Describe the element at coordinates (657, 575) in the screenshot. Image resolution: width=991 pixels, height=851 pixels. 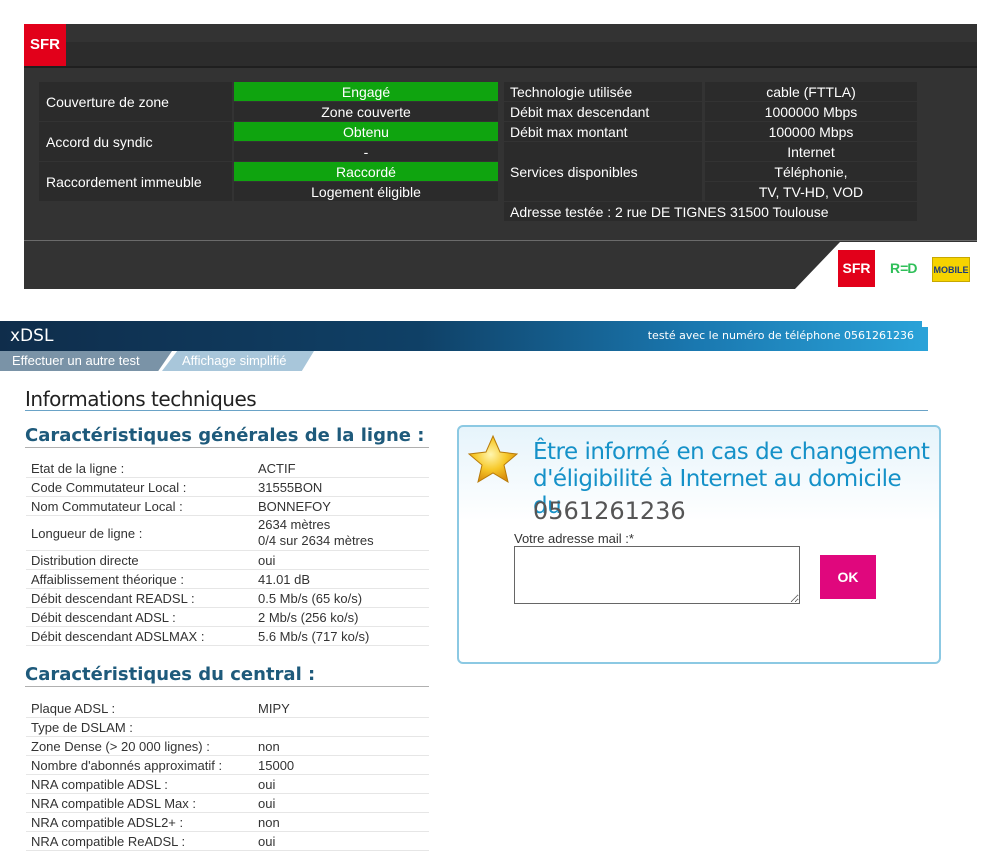
I see `email-field` at that location.